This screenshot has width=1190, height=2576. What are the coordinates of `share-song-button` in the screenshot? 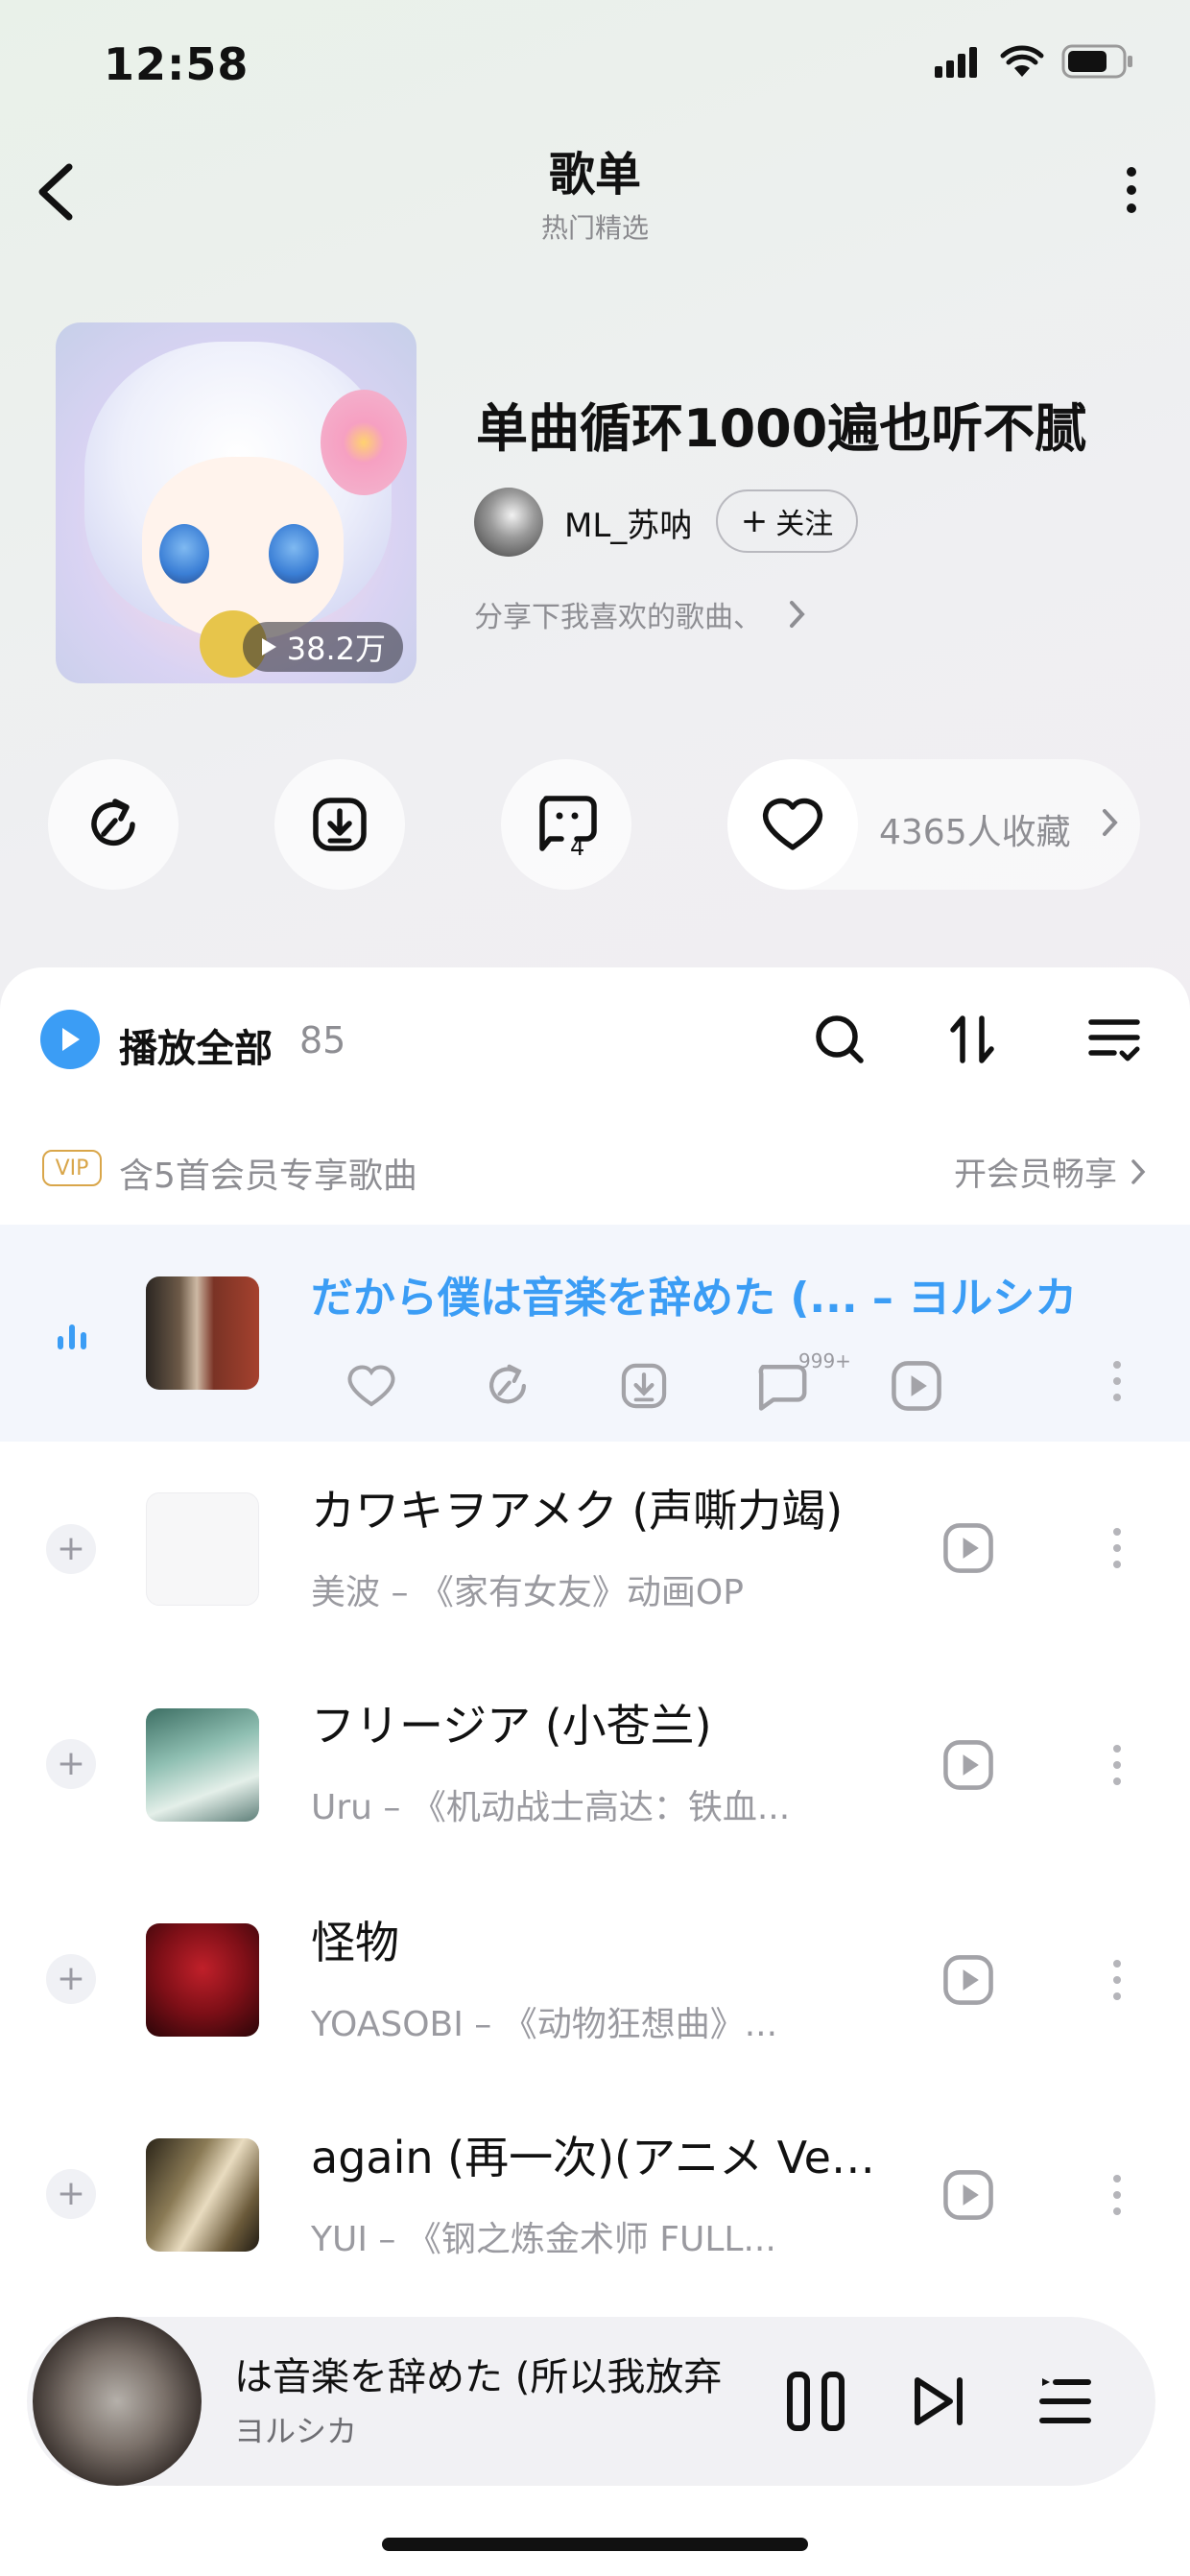 It's located at (508, 1386).